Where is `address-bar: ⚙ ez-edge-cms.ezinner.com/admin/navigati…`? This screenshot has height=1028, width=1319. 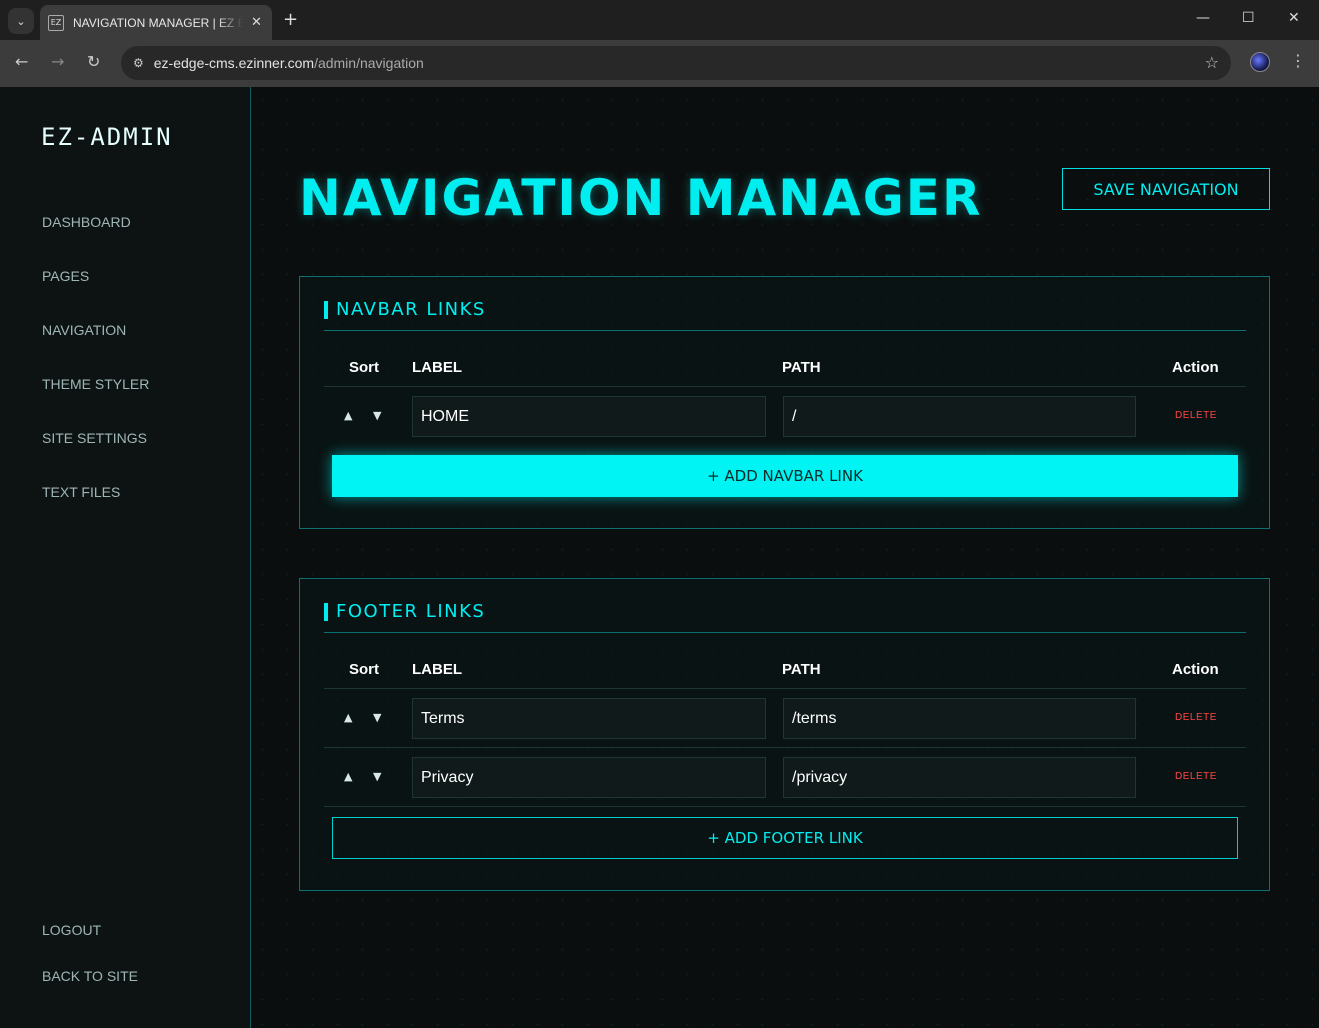
address-bar: ⚙ ez-edge-cms.ezinner.com/admin/navigati… is located at coordinates (676, 63).